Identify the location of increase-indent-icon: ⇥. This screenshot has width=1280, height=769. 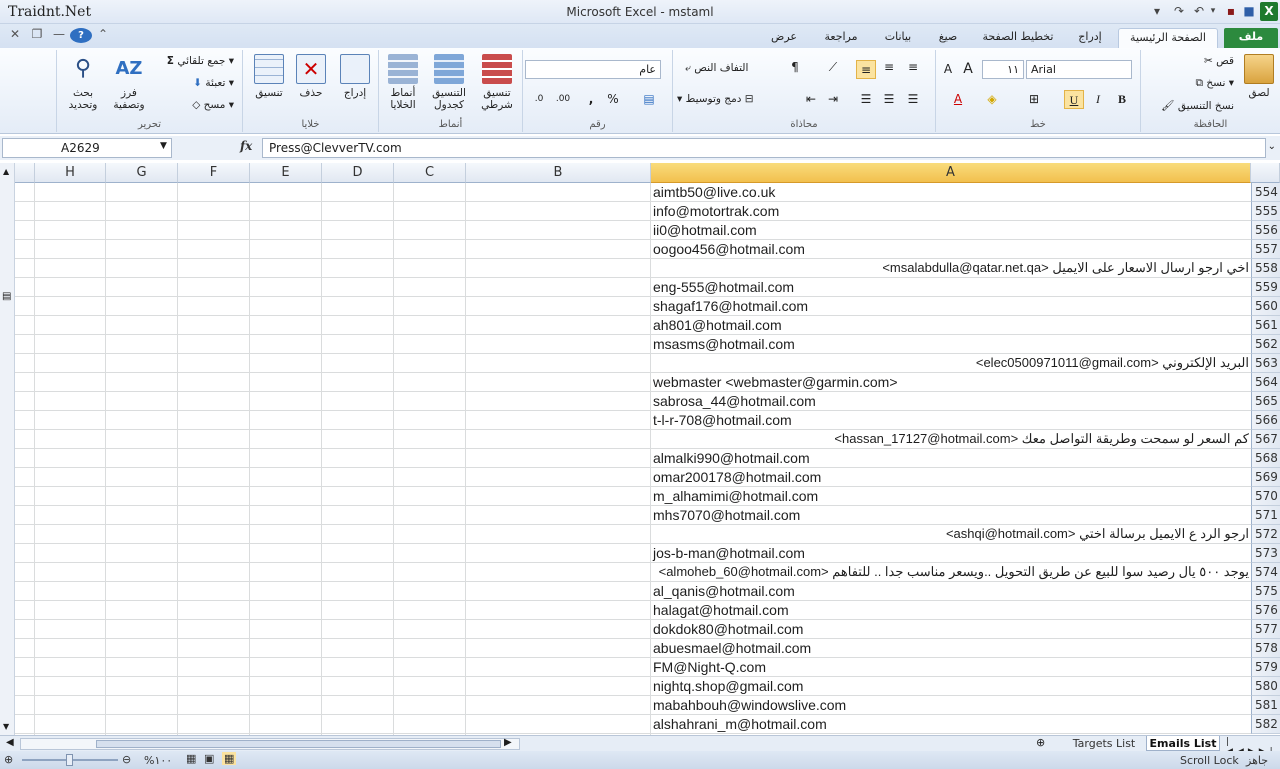
(833, 99).